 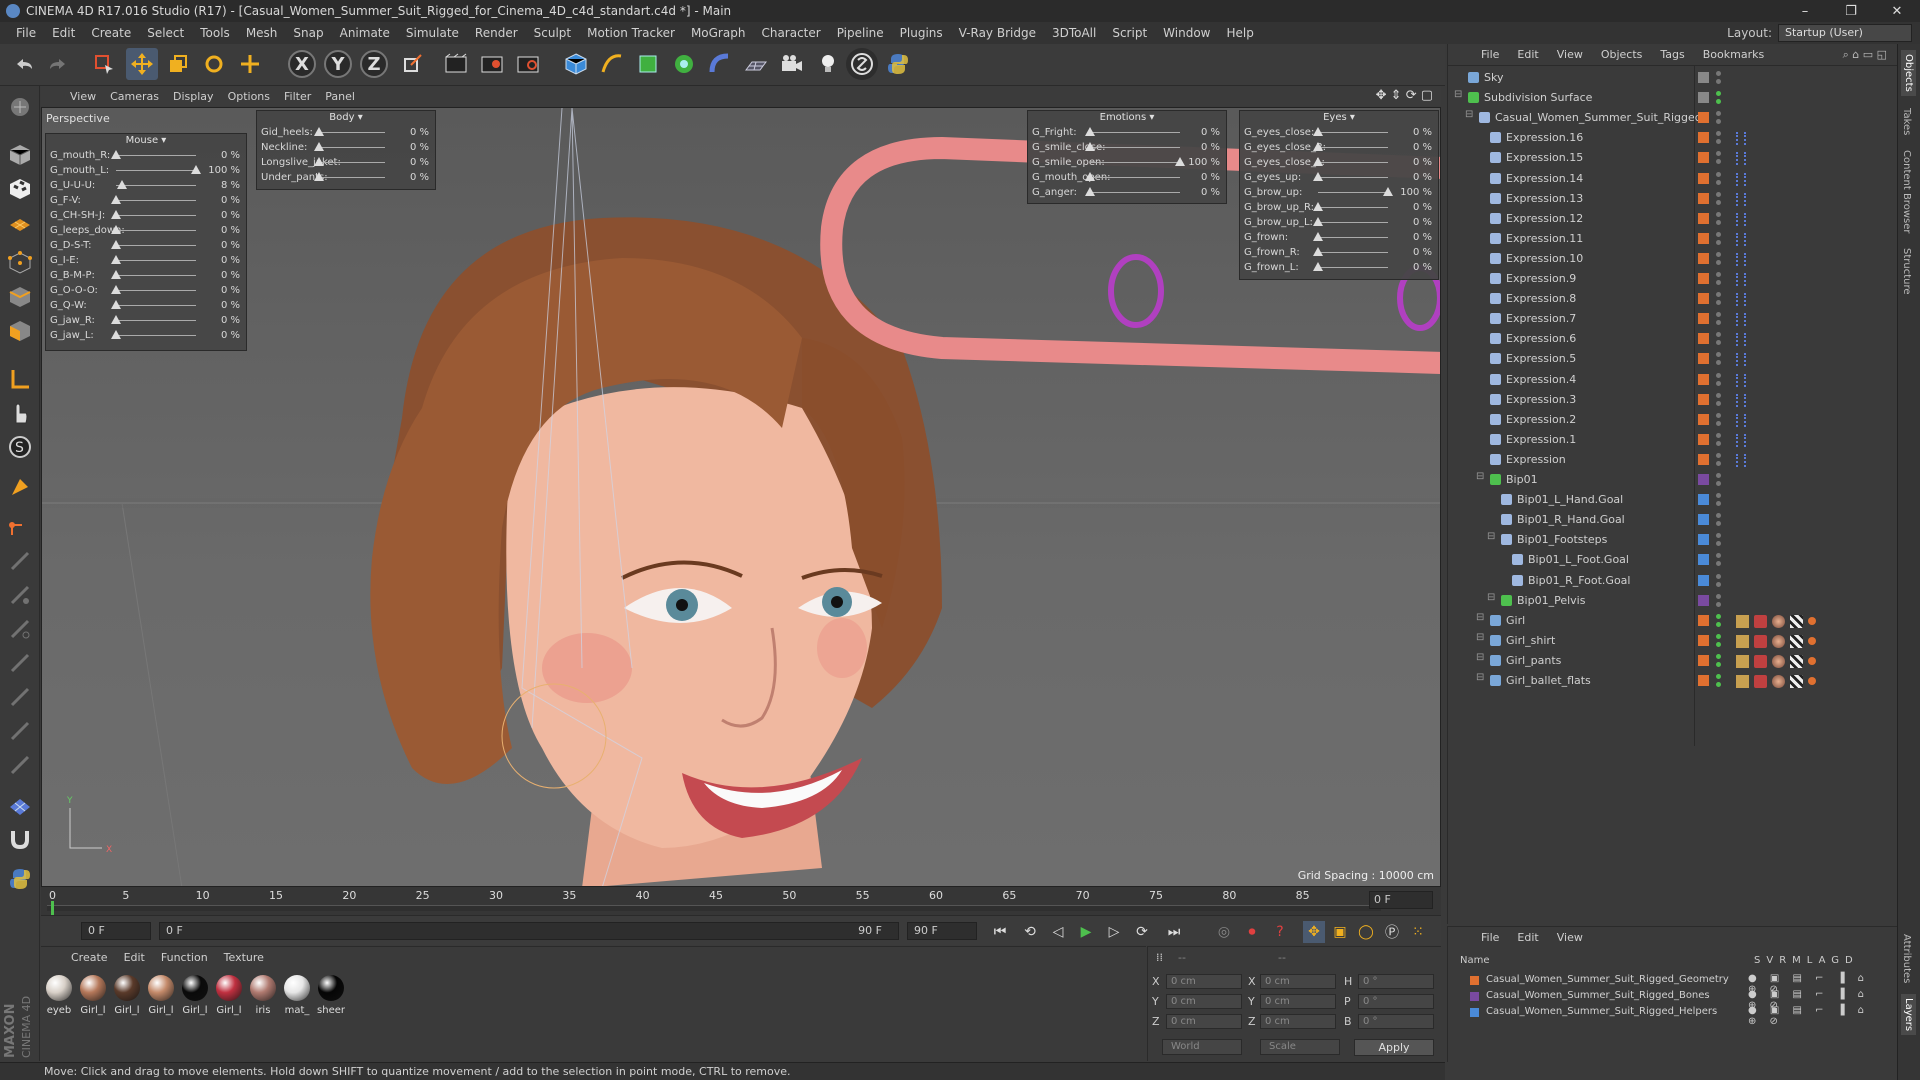 What do you see at coordinates (146, 200) in the screenshot?
I see `slider-row: G_F-V: 0 %` at bounding box center [146, 200].